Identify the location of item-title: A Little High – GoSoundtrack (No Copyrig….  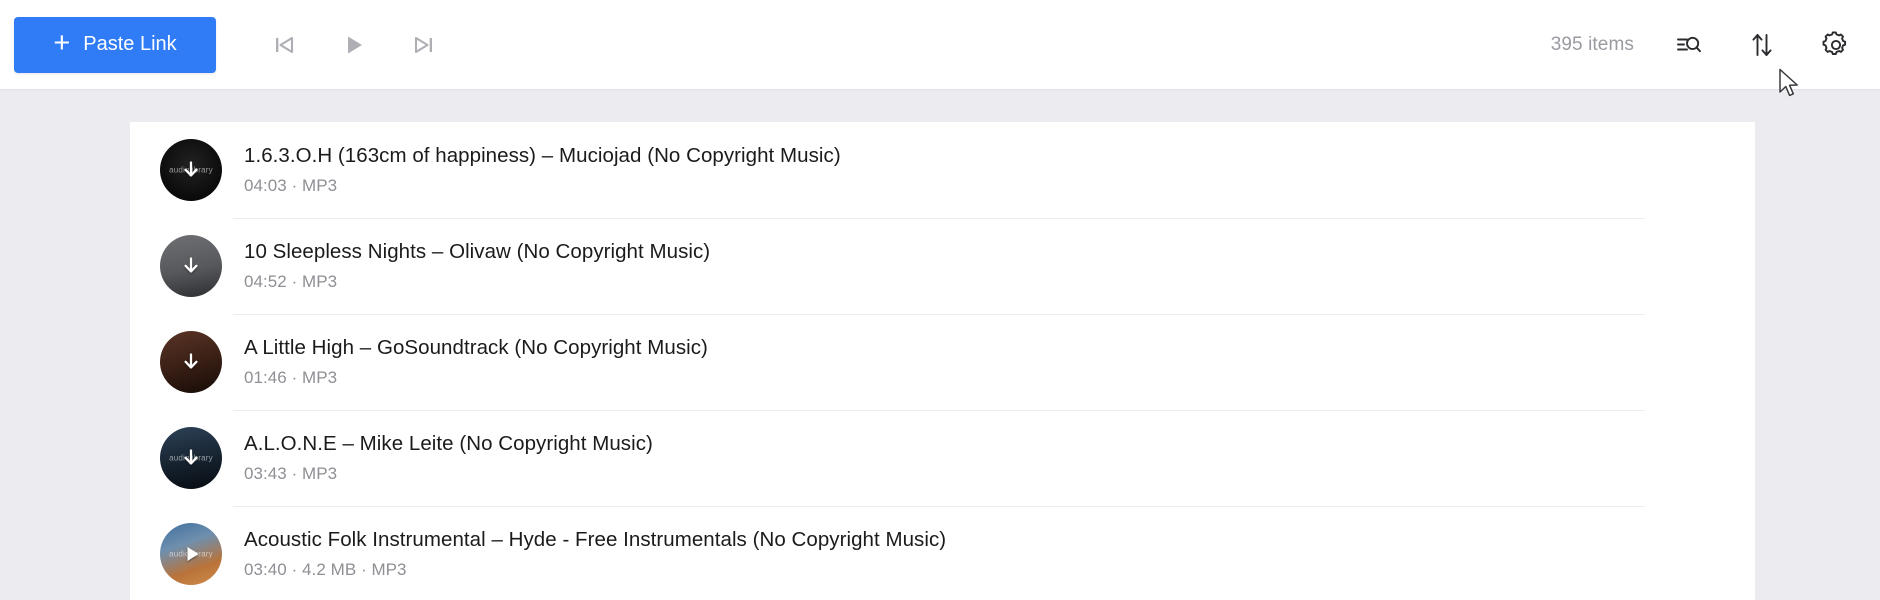
(476, 347).